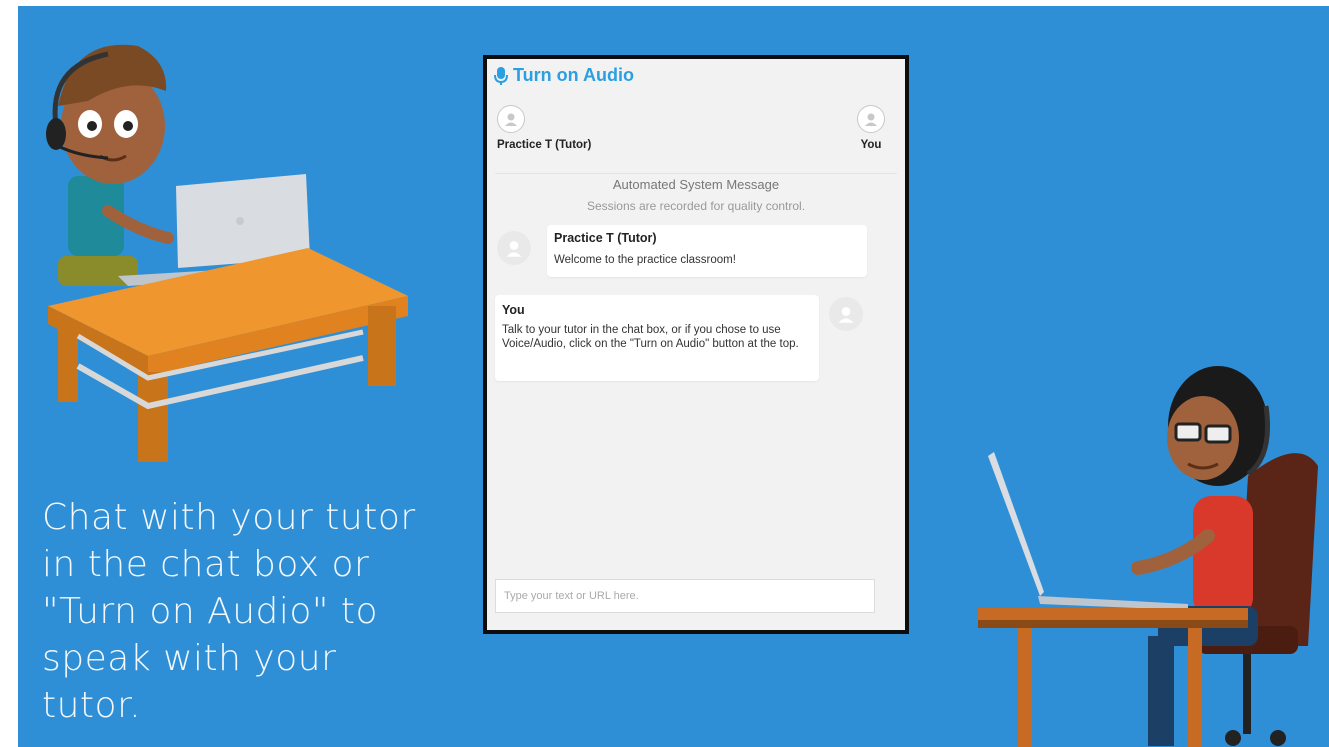  Describe the element at coordinates (696, 173) in the screenshot. I see `participants-divider` at that location.